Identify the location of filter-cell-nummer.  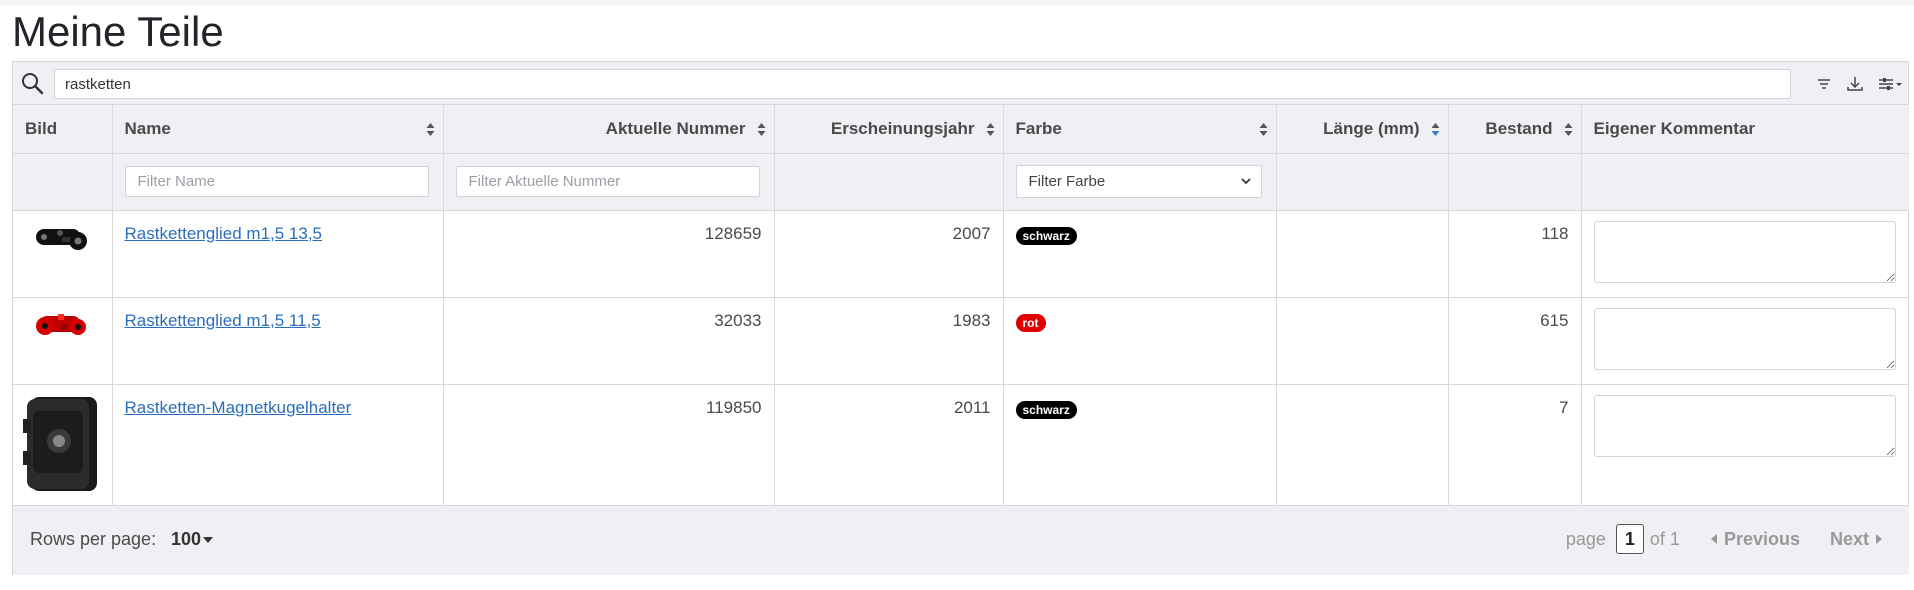
(609, 182).